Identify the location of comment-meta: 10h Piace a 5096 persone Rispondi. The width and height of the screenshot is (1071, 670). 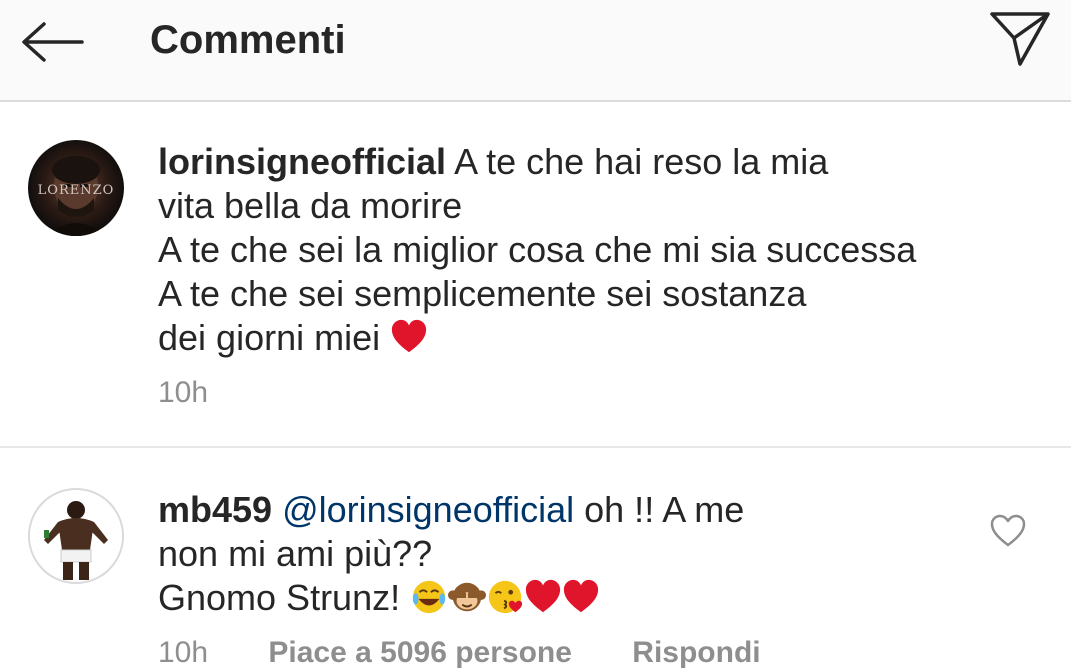
(485, 653).